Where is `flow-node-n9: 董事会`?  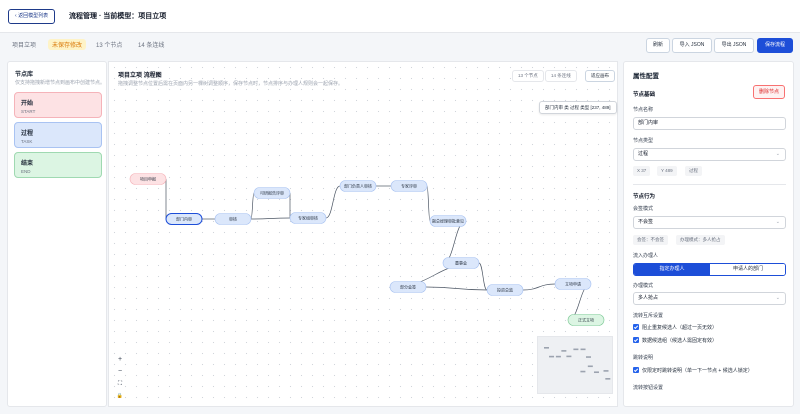 flow-node-n9: 董事会 is located at coordinates (461, 263).